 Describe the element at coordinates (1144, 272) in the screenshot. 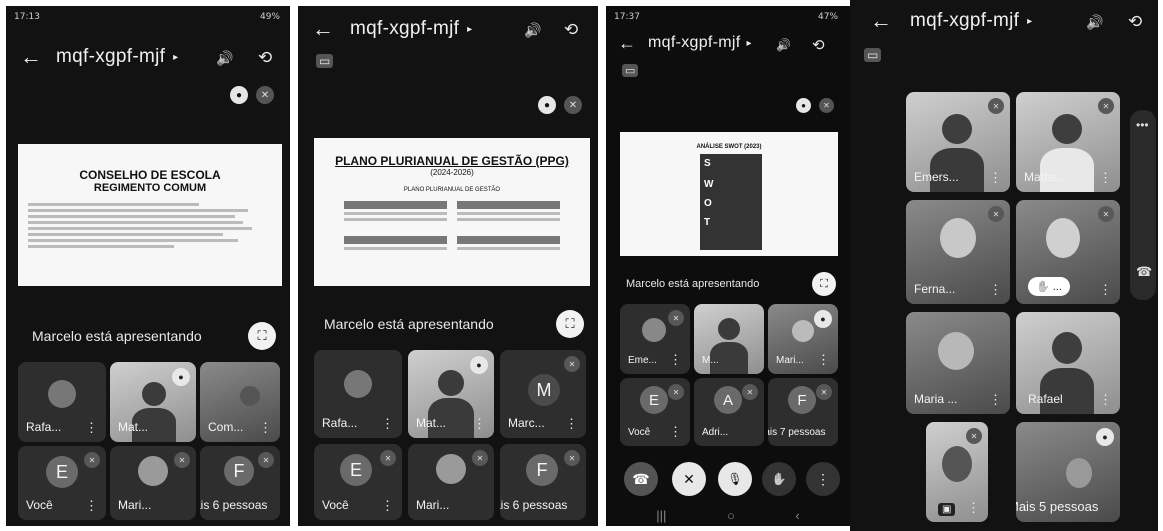

I see `phone-icon: ☎` at that location.